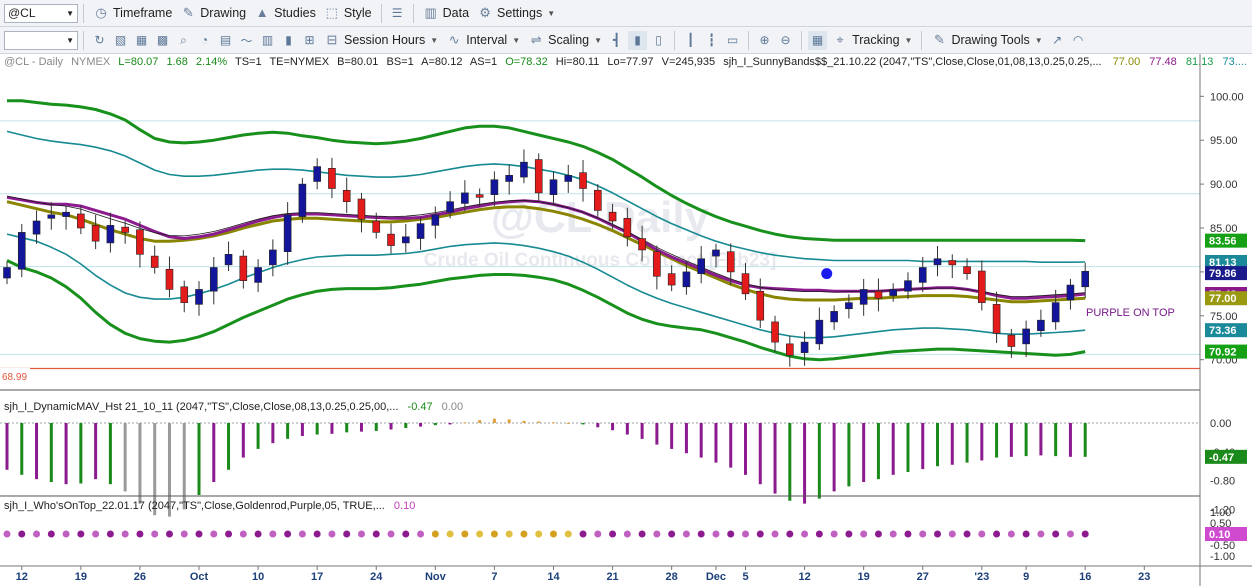 The image size is (1252, 586). I want to click on annotation-purple-on-top: PURPLE ON TOP, so click(1130, 313).